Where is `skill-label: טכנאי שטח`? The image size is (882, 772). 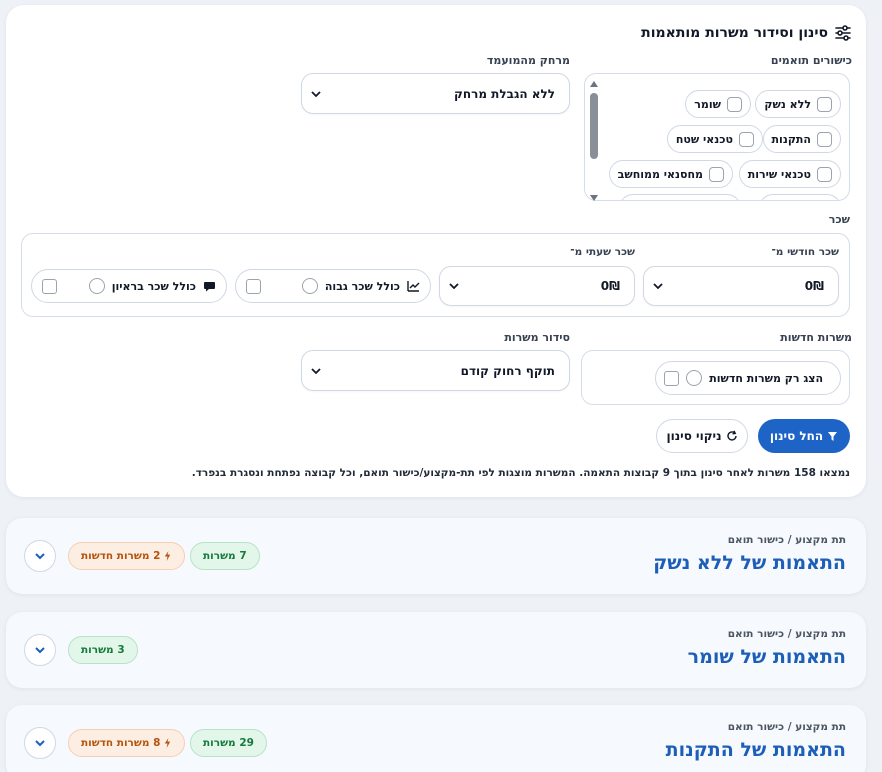 skill-label: טכנאי שטח is located at coordinates (704, 139).